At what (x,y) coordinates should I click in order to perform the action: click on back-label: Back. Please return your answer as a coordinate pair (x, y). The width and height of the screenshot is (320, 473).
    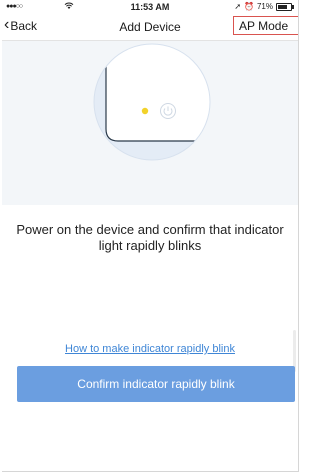
    Looking at the image, I should click on (24, 26).